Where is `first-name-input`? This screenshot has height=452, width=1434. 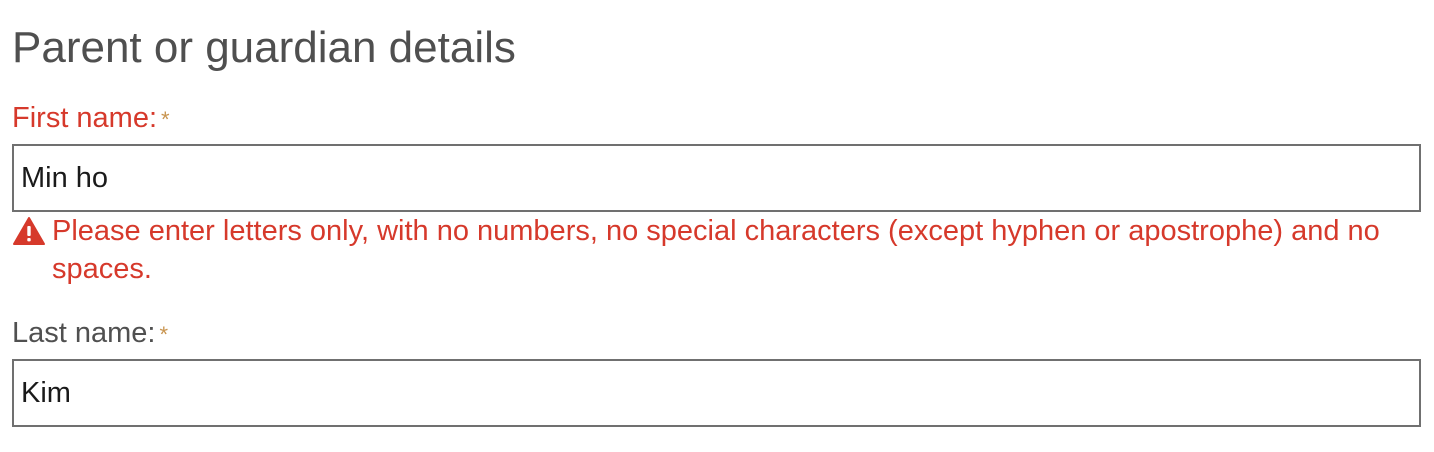 first-name-input is located at coordinates (716, 178).